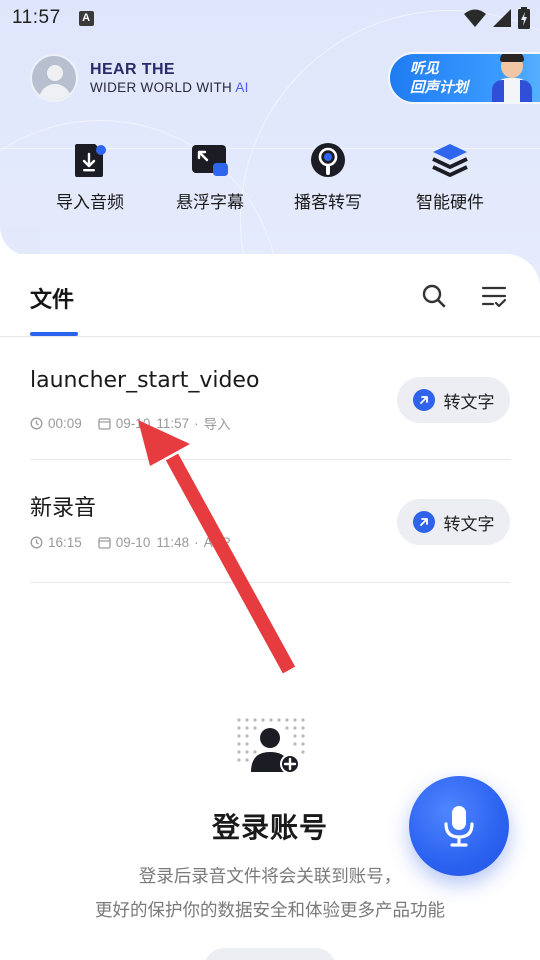  What do you see at coordinates (20, 241) in the screenshot?
I see `sheet-corner` at bounding box center [20, 241].